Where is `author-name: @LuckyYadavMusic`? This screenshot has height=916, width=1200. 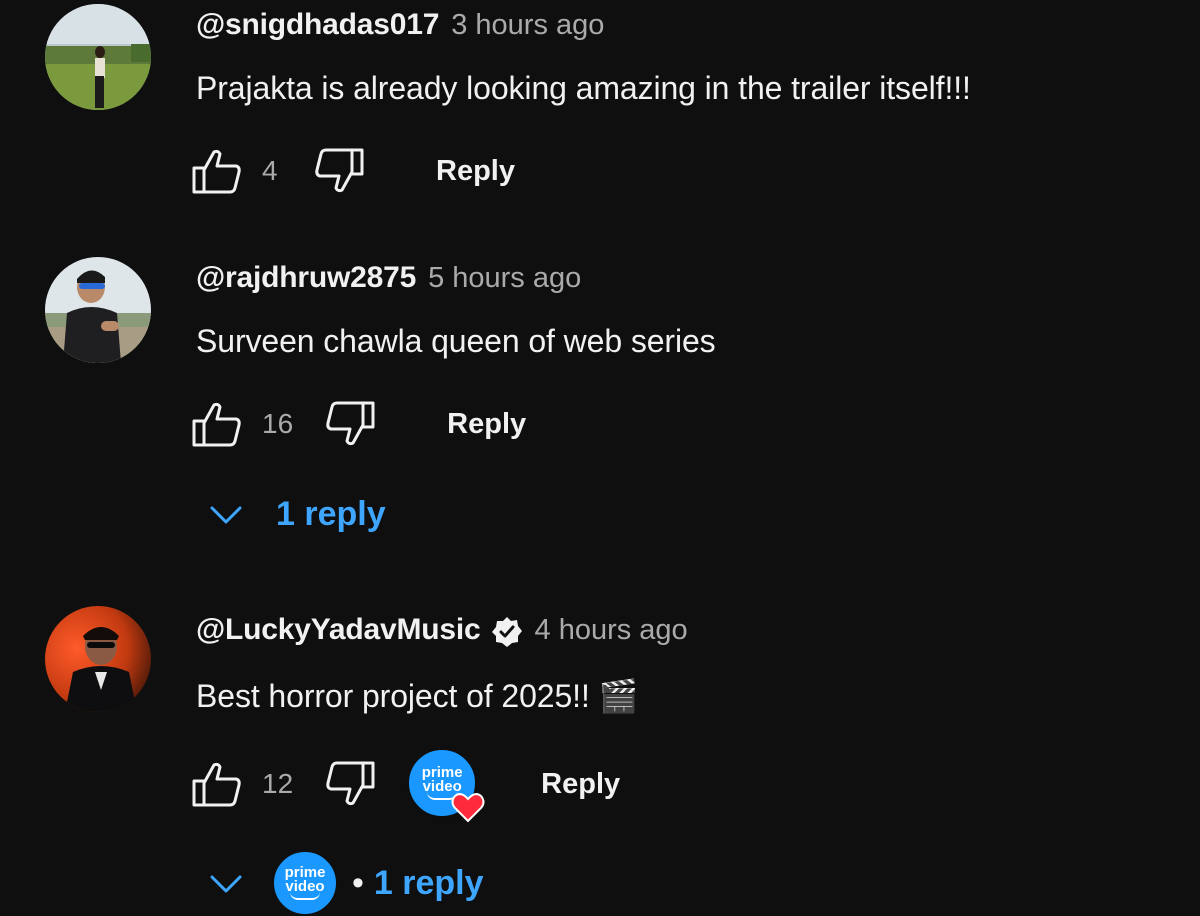 author-name: @LuckyYadavMusic is located at coordinates (338, 630).